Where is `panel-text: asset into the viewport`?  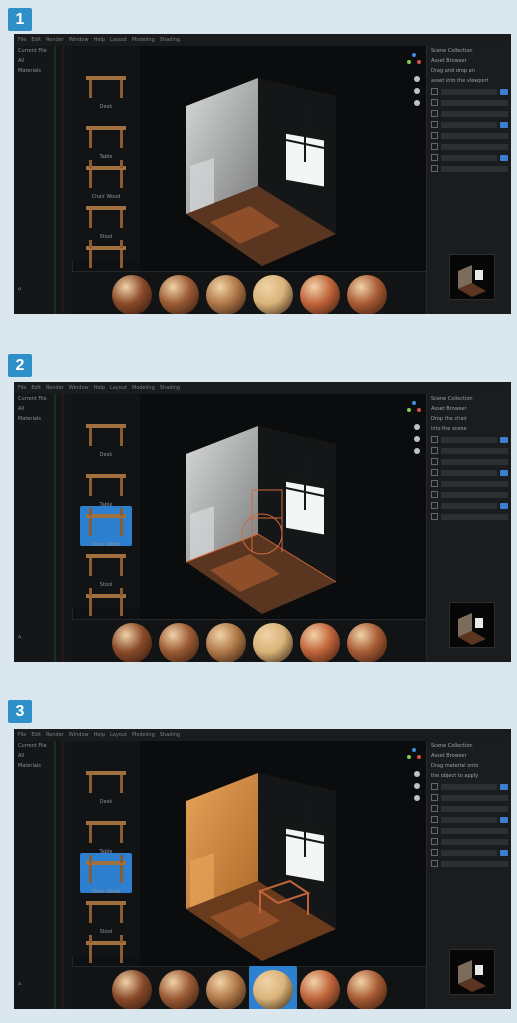
panel-text: asset into the viewport is located at coordinates (460, 81).